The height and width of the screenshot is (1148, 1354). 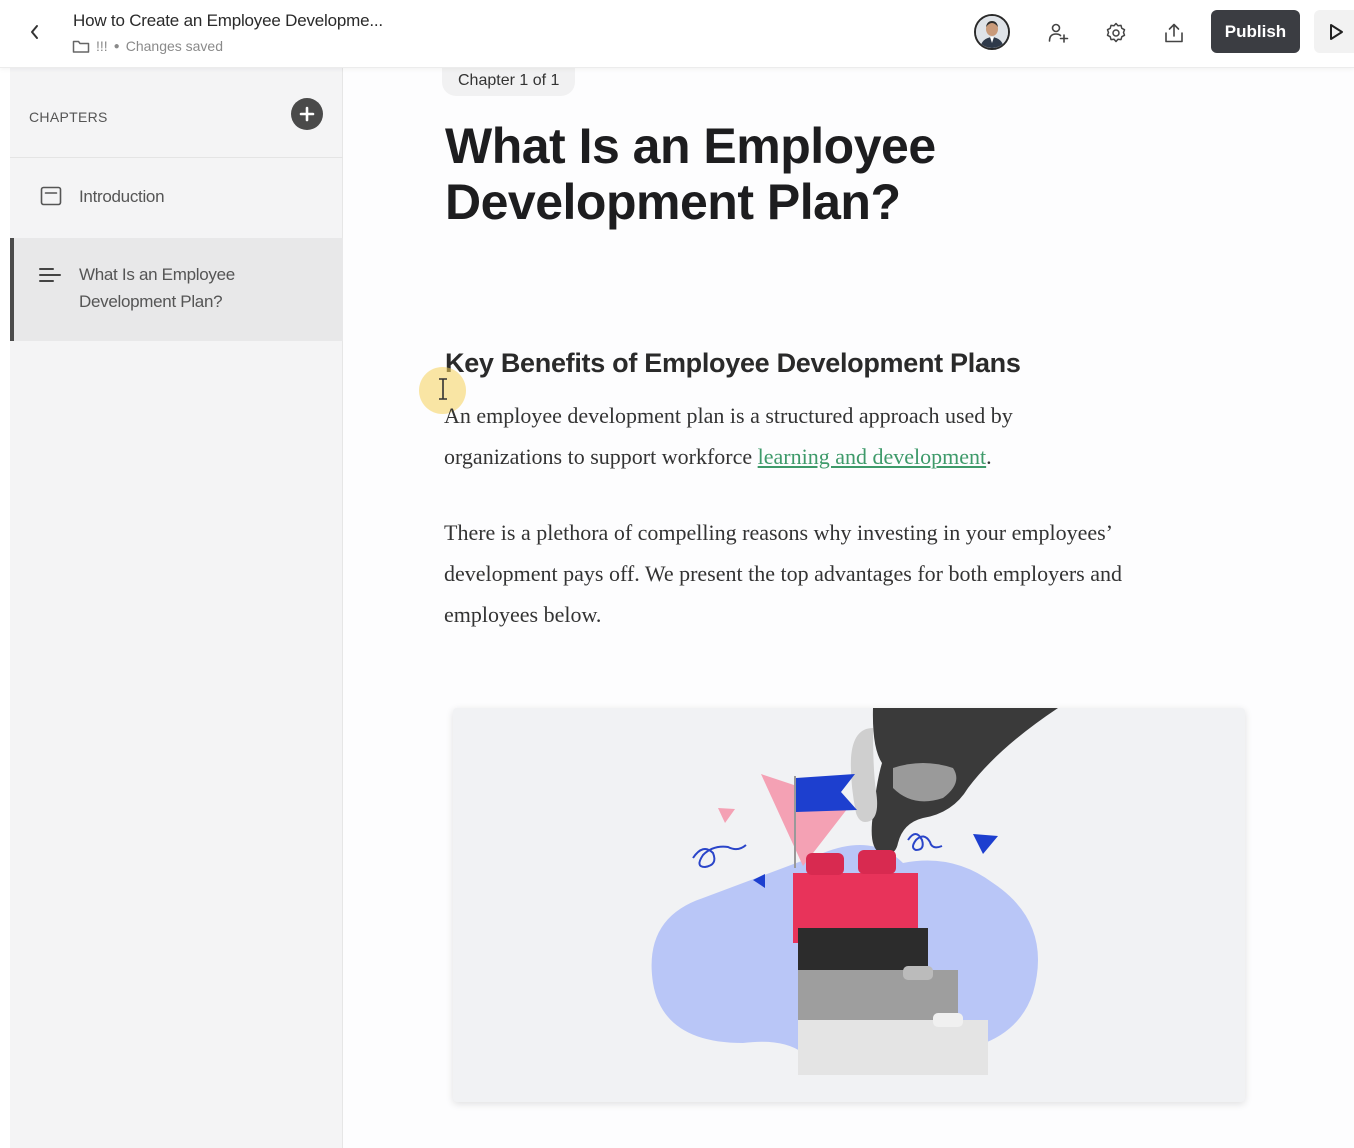 What do you see at coordinates (1255, 31) in the screenshot?
I see `publish-button: Publish` at bounding box center [1255, 31].